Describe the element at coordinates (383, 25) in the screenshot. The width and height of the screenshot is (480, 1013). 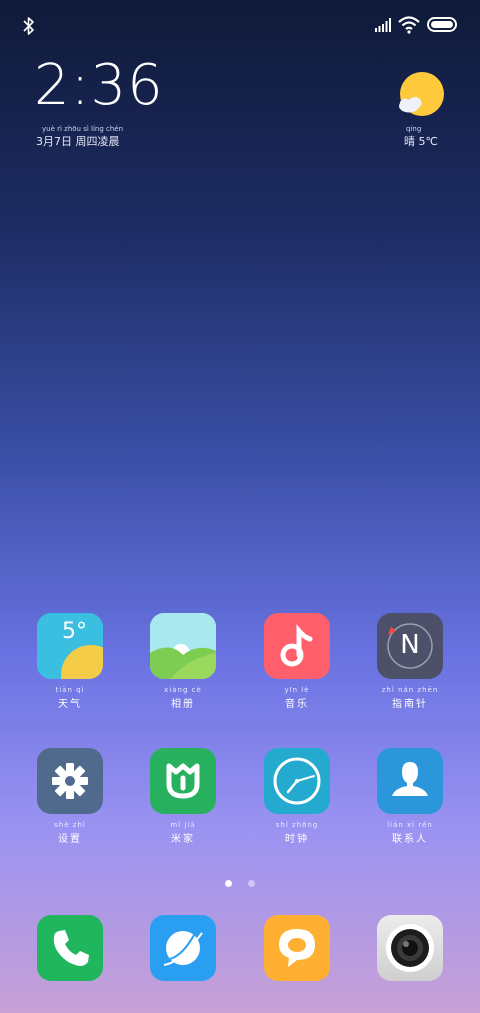
I see `signal-icon` at that location.